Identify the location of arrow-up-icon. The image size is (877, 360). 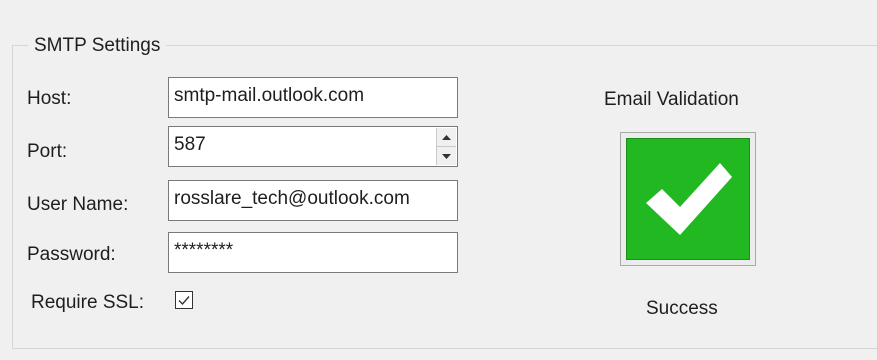
(446, 137).